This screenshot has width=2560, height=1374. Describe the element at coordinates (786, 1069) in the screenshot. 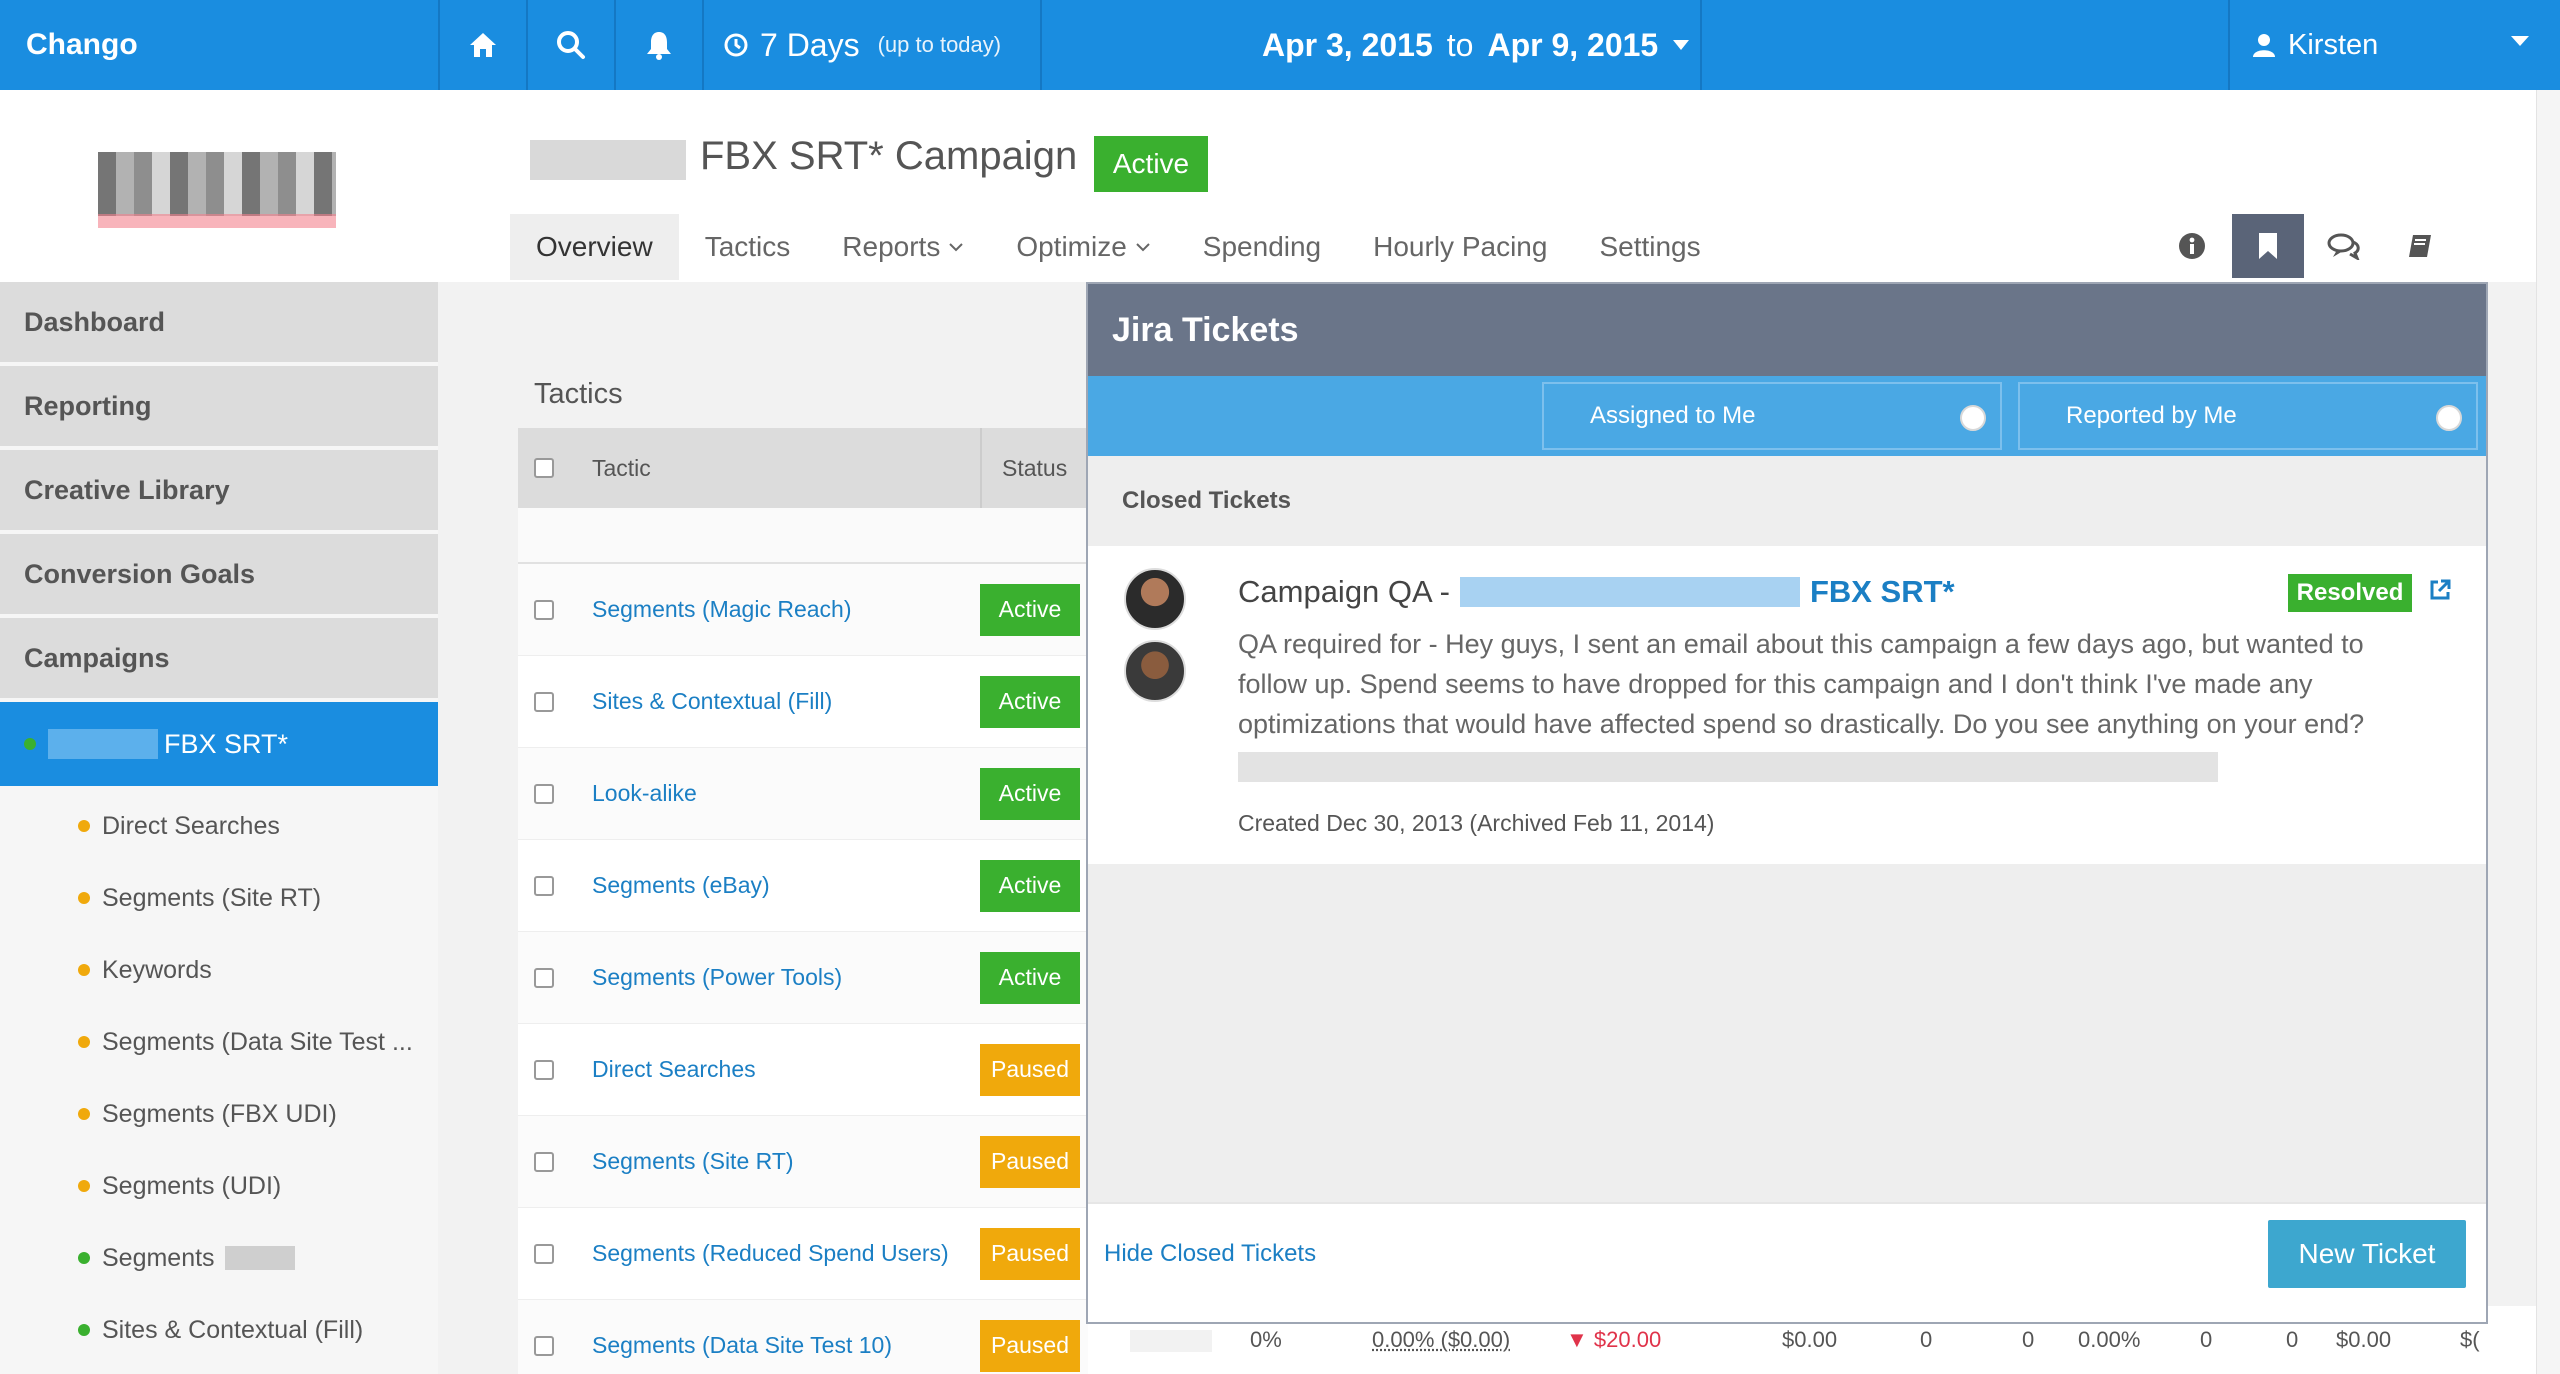

I see `tactic-link: Direct Searches` at that location.